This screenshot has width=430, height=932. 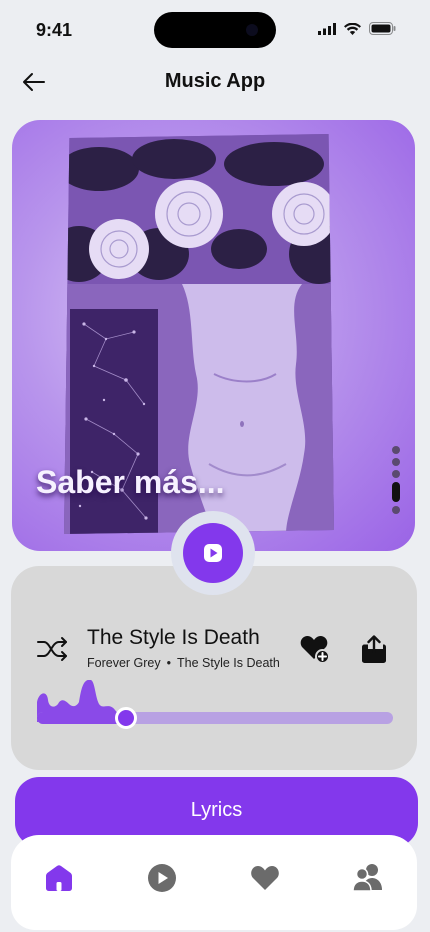 What do you see at coordinates (315, 648) in the screenshot?
I see `heart-add-icon` at bounding box center [315, 648].